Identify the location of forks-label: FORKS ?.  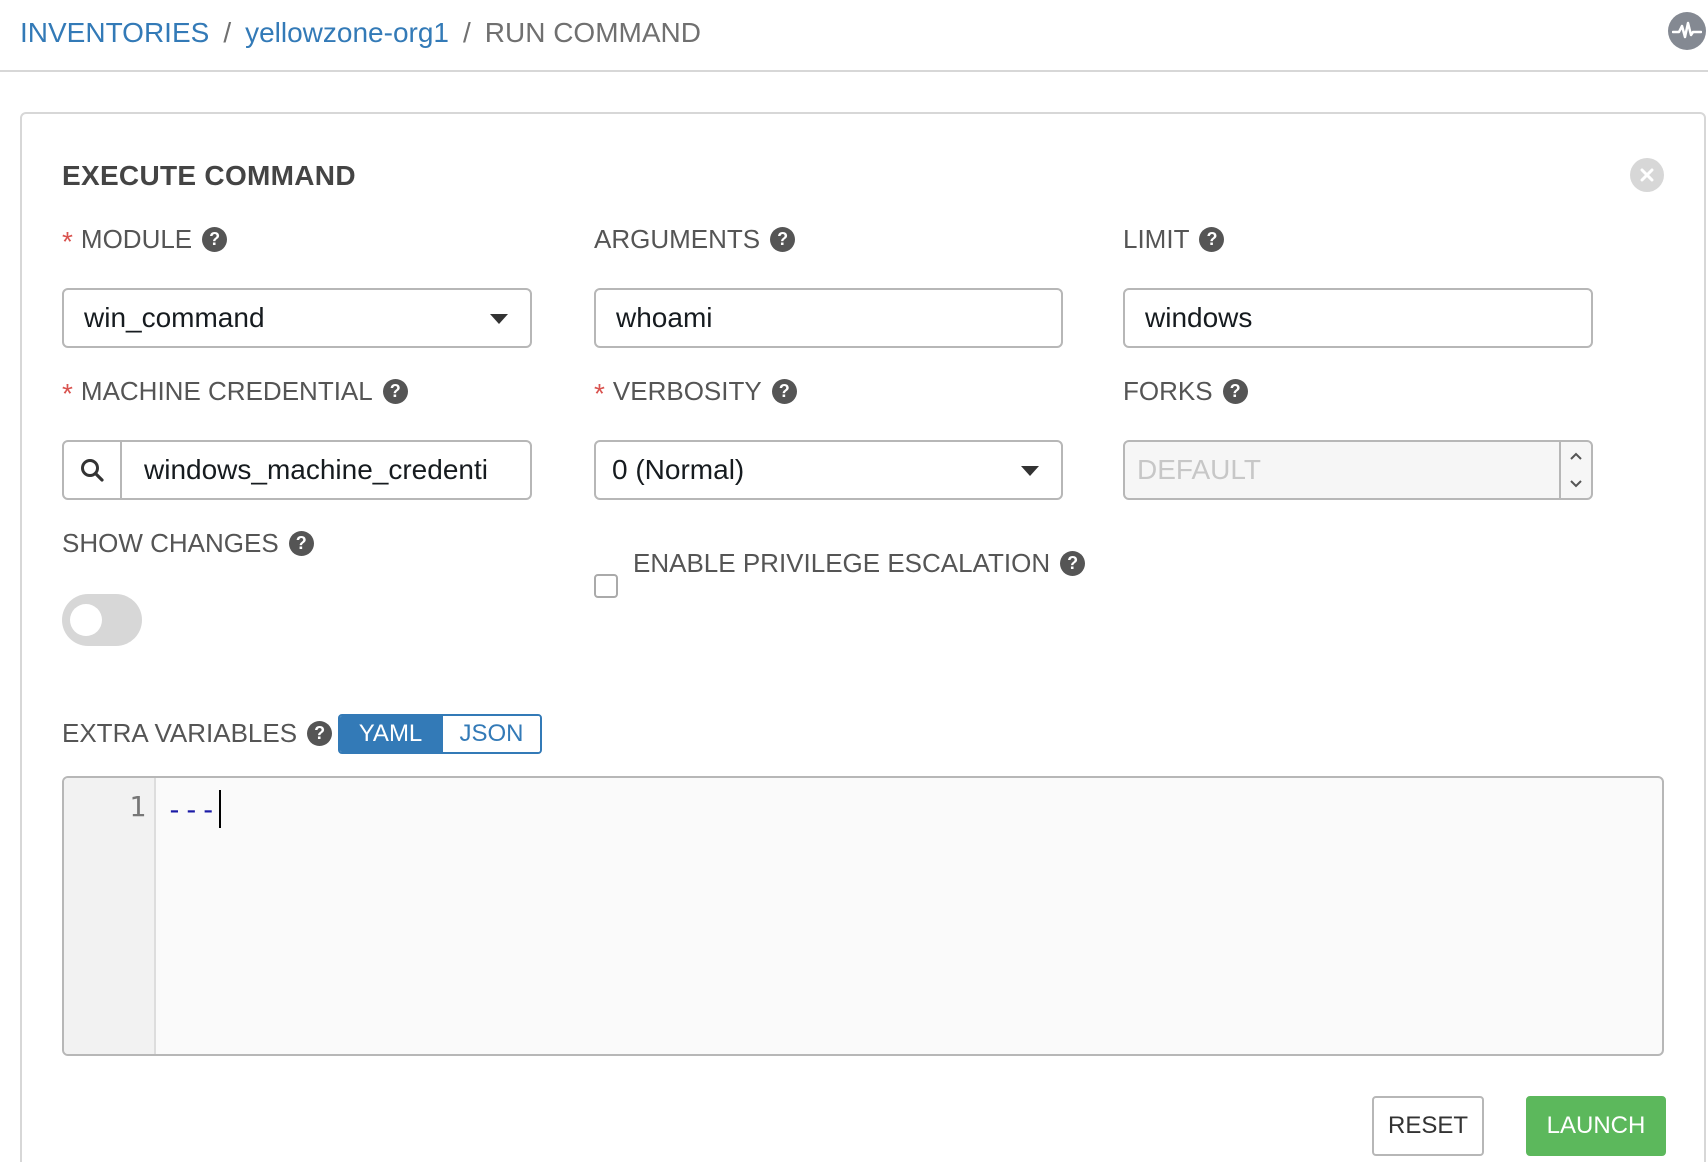
(1185, 391).